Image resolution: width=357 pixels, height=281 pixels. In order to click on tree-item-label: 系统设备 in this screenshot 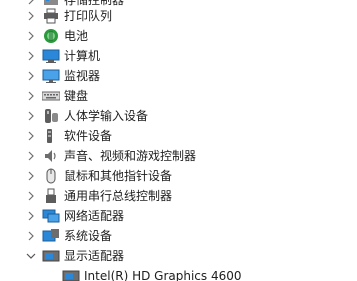, I will do `click(88, 236)`.